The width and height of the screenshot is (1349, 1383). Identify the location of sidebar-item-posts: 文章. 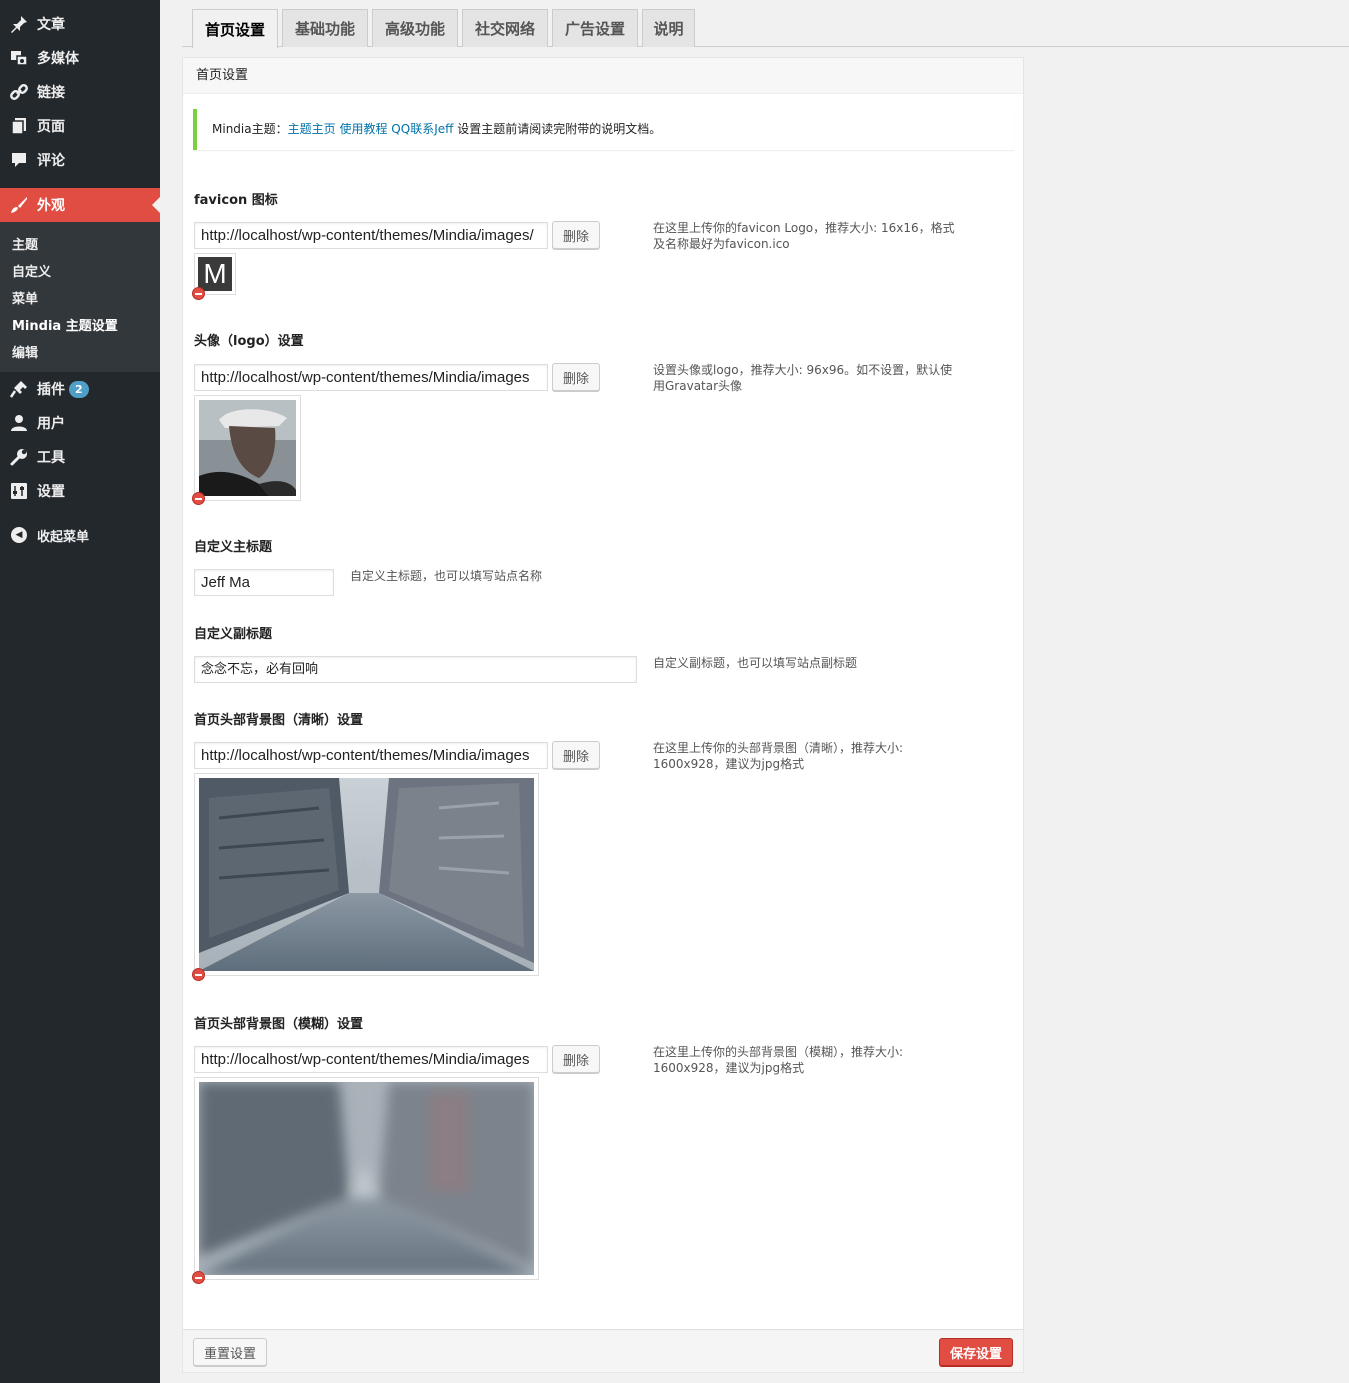
(80, 24).